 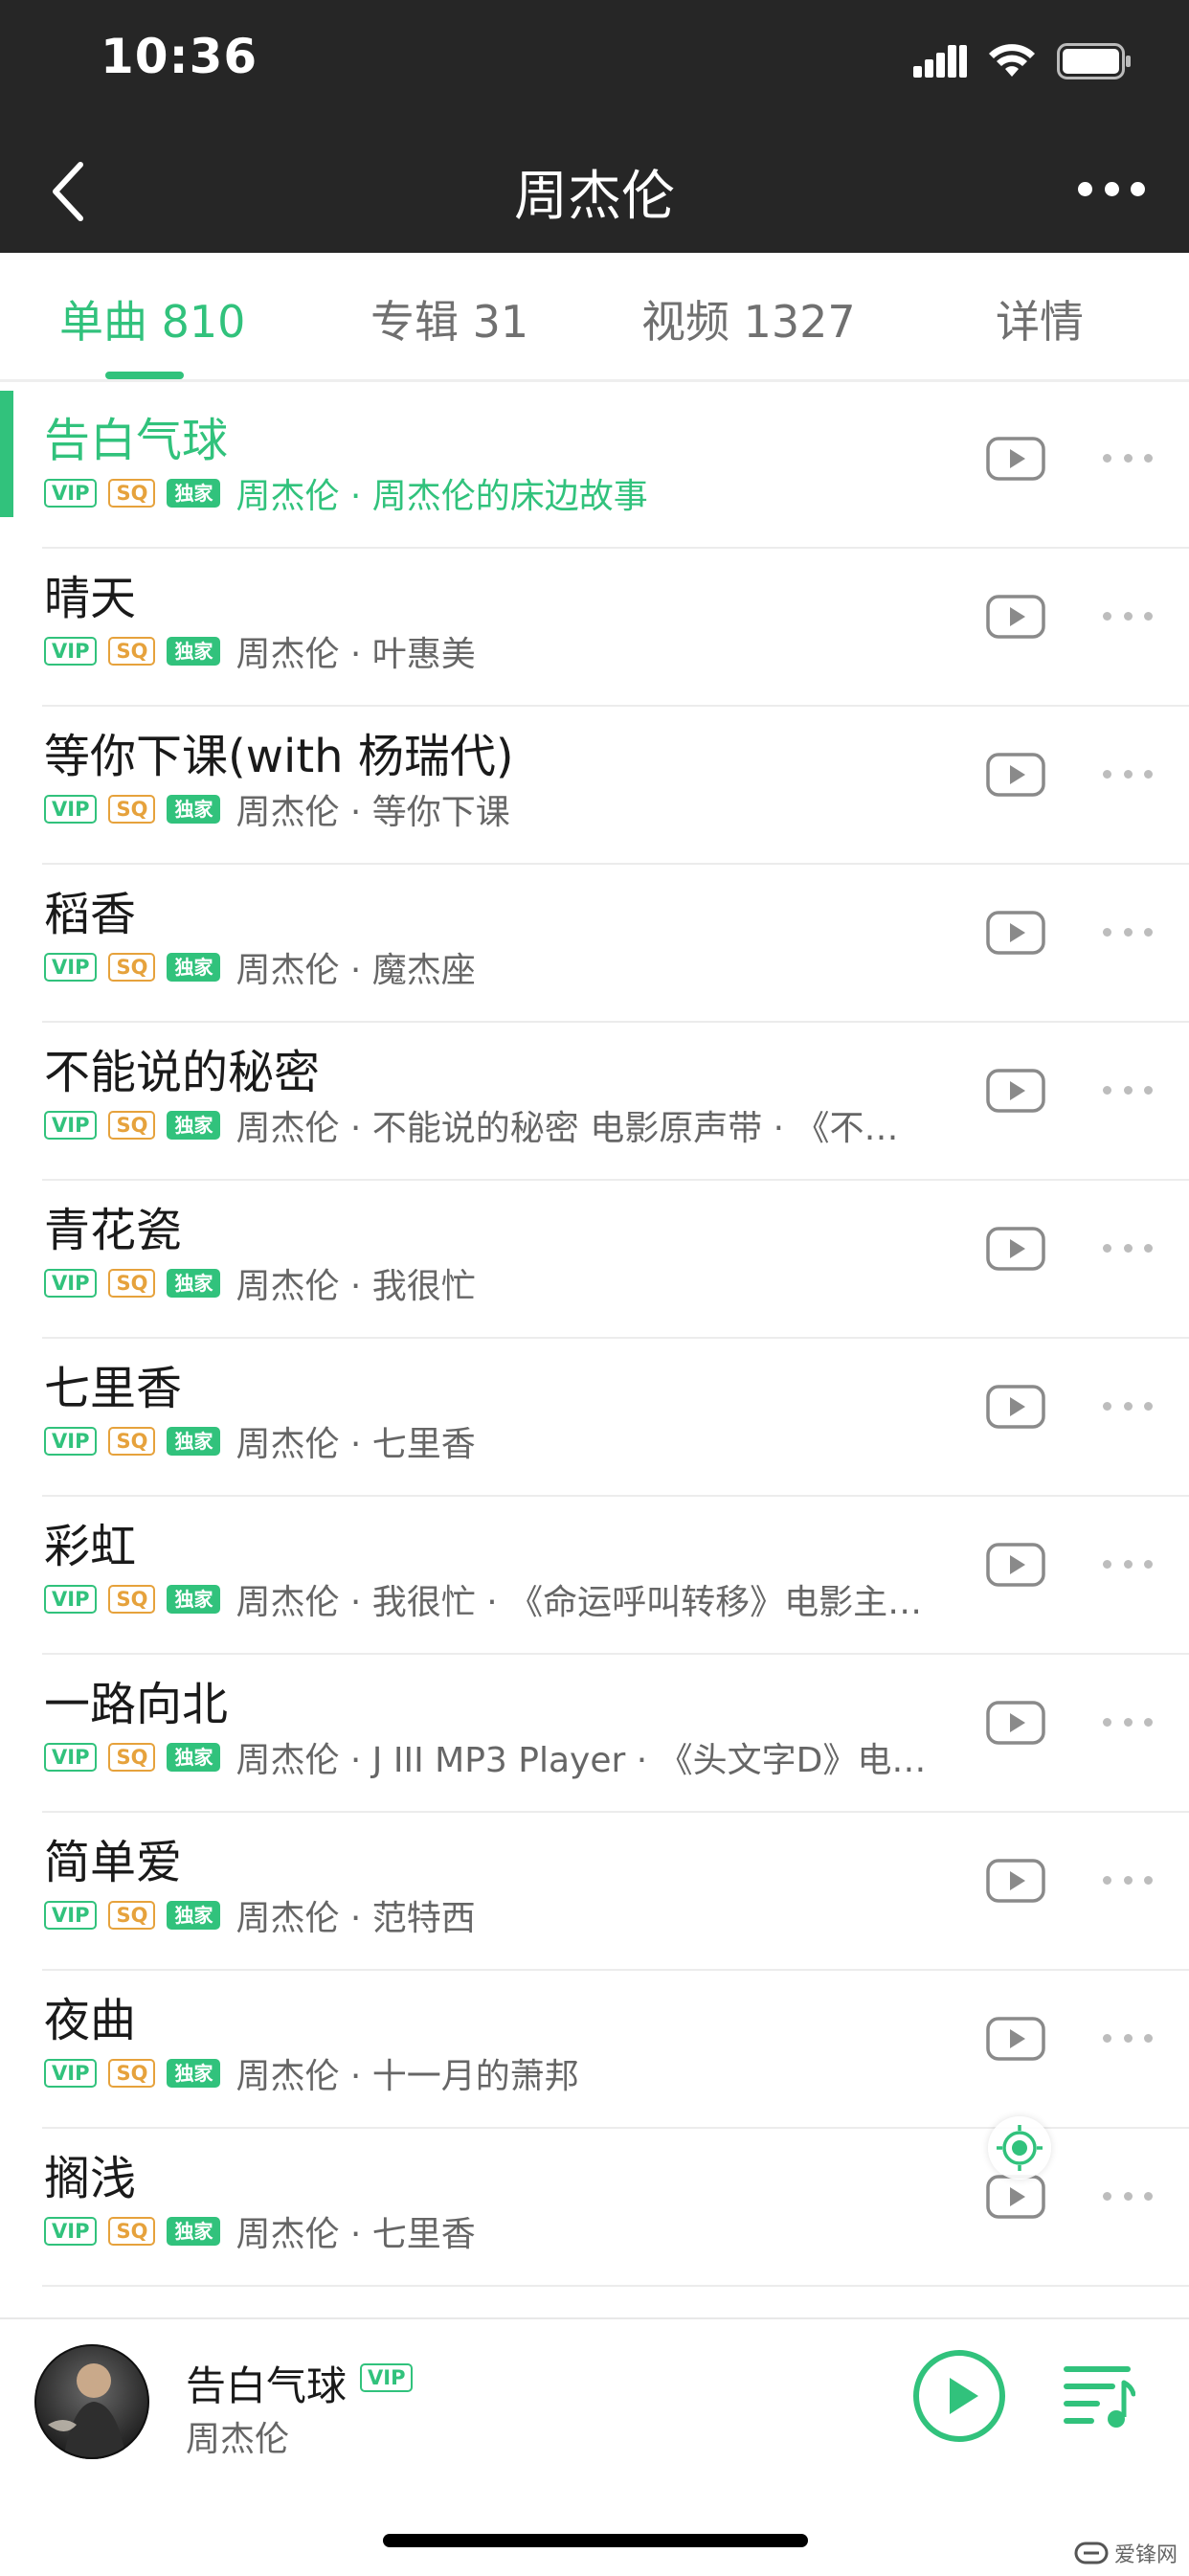 What do you see at coordinates (594, 197) in the screenshot?
I see `page-title: 周杰伦` at bounding box center [594, 197].